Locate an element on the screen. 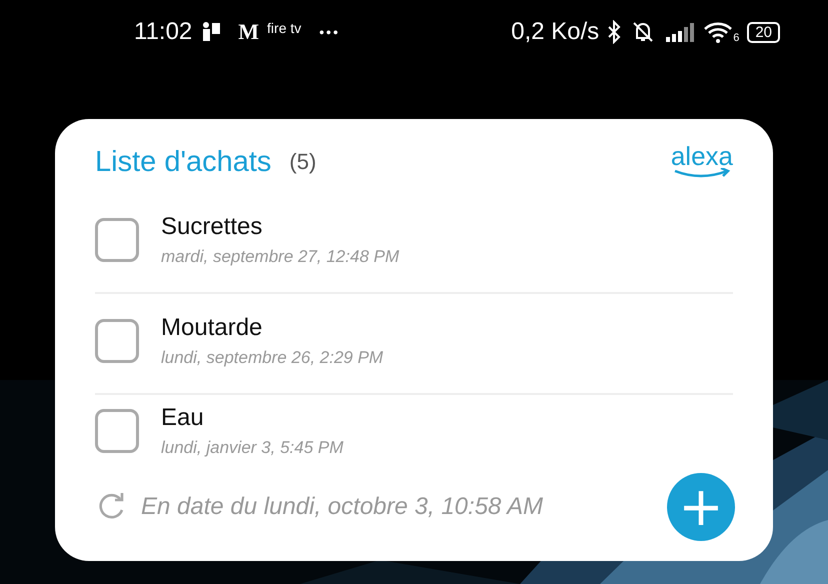  item-date: lundi, septembre 26, 2:29 PM is located at coordinates (272, 358).